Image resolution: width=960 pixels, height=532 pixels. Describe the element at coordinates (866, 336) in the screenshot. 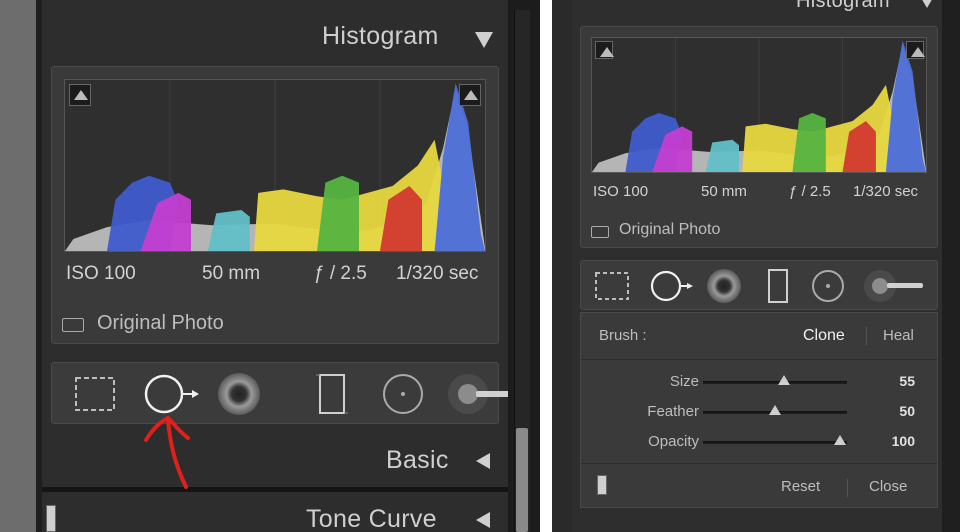

I see `mode-separator` at that location.